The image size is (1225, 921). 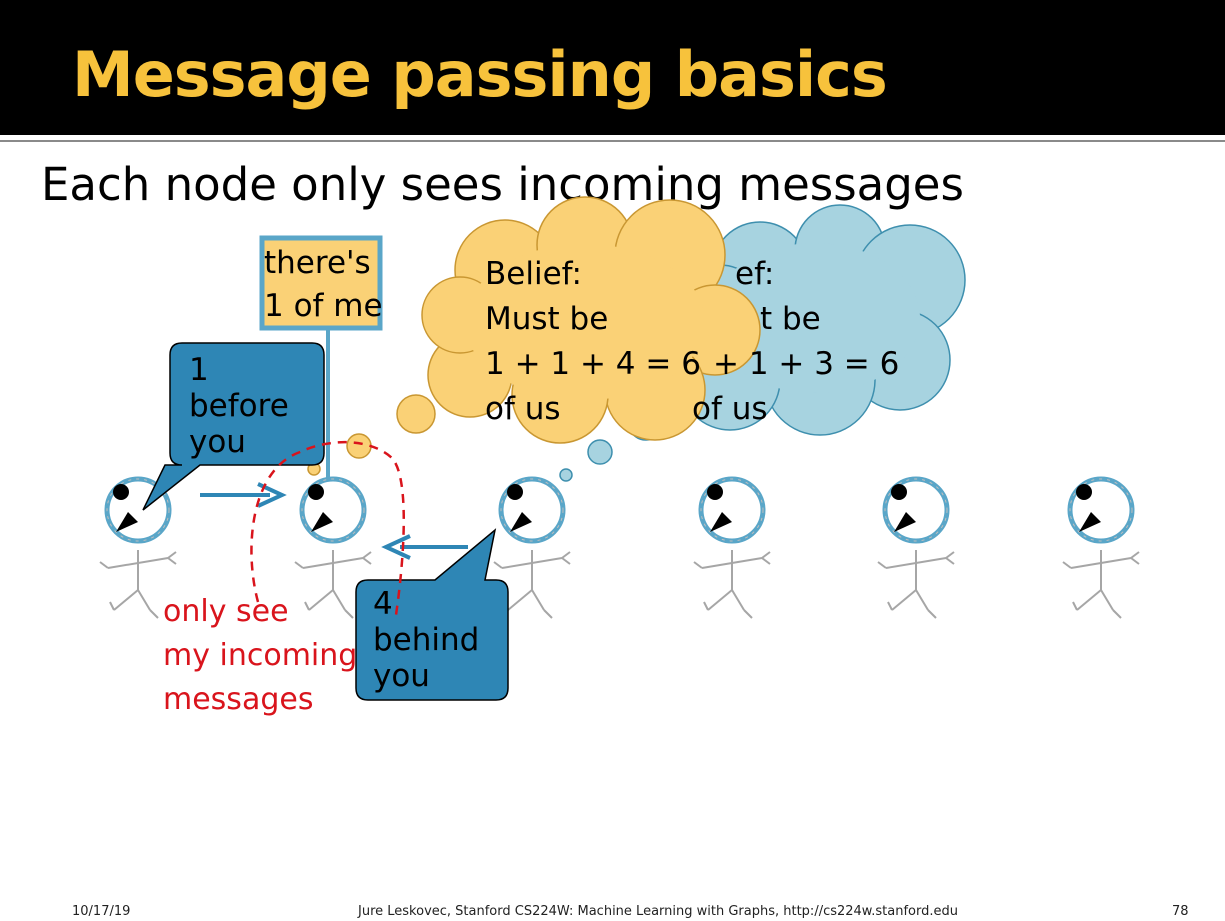 I want to click on before-you-text: 1 before you, so click(x=239, y=406).